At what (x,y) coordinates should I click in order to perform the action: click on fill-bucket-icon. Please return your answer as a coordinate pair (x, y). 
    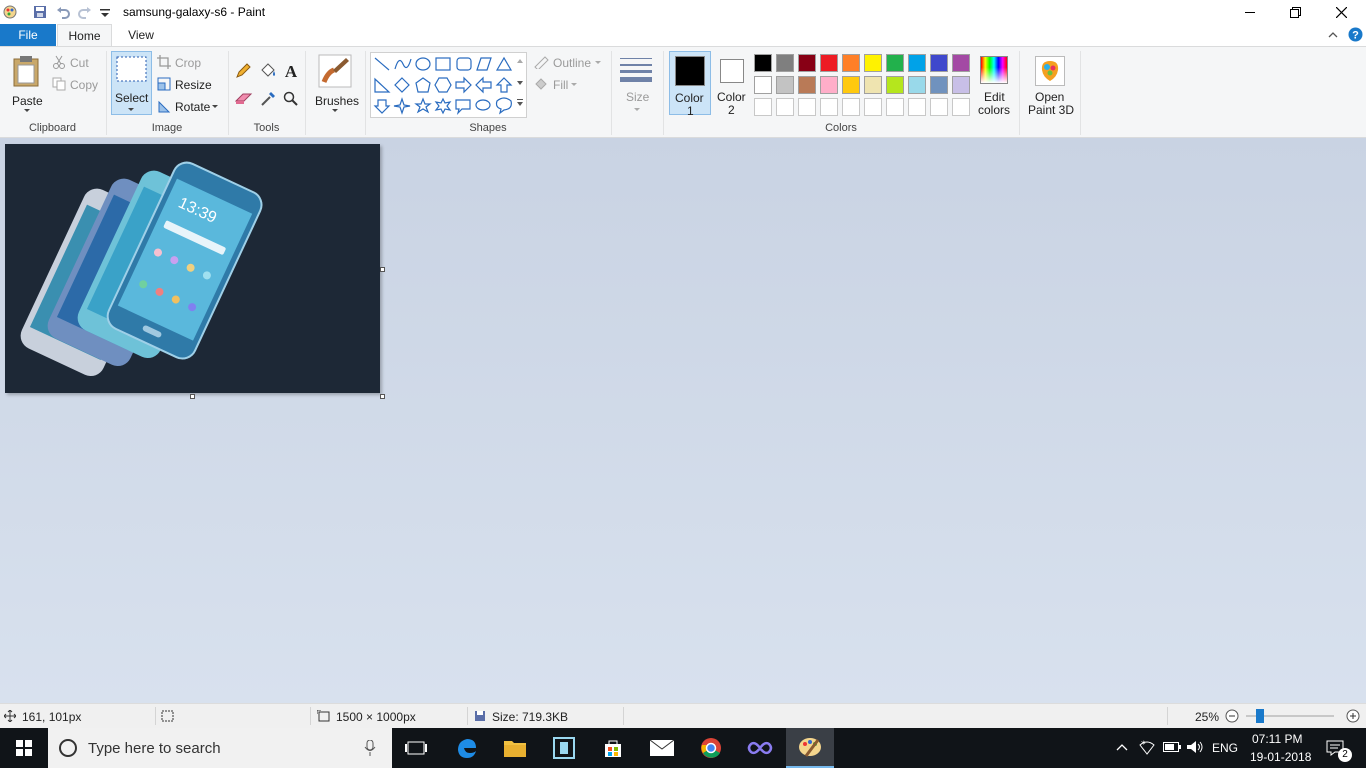
    Looking at the image, I should click on (268, 71).